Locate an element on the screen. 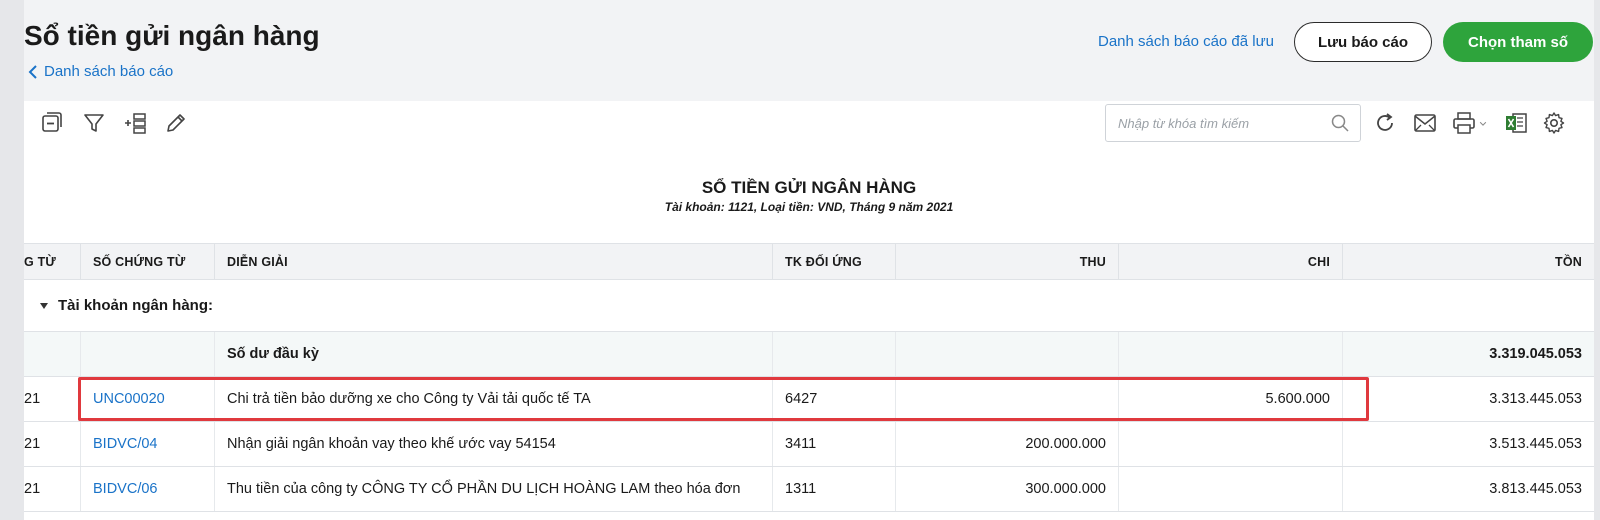 The width and height of the screenshot is (1600, 520). opening-account-cell is located at coordinates (834, 354).